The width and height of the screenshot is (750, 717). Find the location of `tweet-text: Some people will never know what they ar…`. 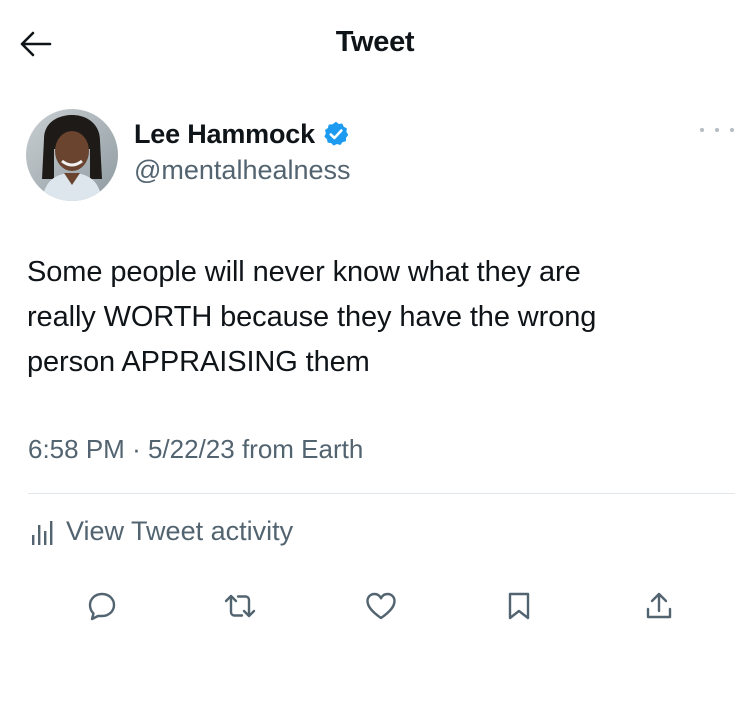

tweet-text: Some people will never know what they ar… is located at coordinates (312, 317).